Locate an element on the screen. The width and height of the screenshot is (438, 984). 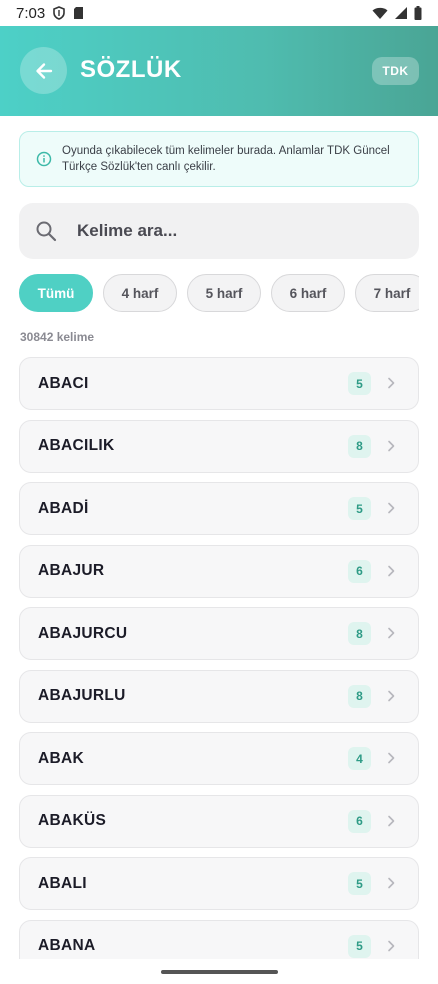
status-bar: 7:03 is located at coordinates (219, 13).